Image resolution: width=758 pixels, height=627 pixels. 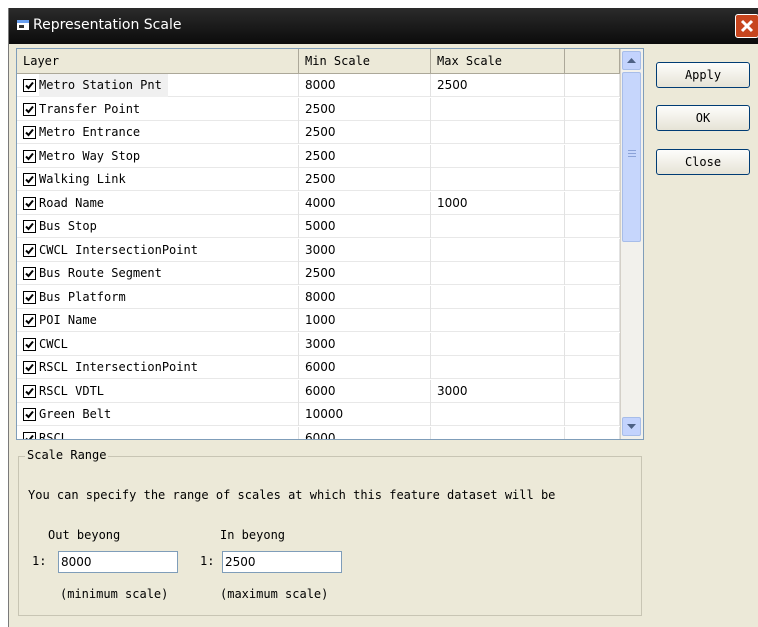 What do you see at coordinates (498, 85) in the screenshot?
I see `max-scale-cell: 2500` at bounding box center [498, 85].